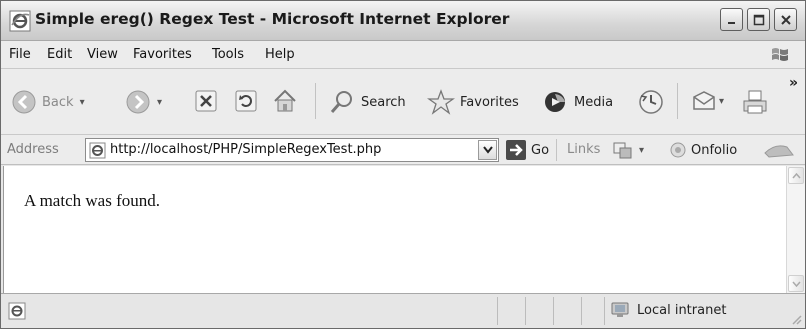 The image size is (806, 329). Describe the element at coordinates (403, 310) in the screenshot. I see `status-bar: Local intranet` at that location.